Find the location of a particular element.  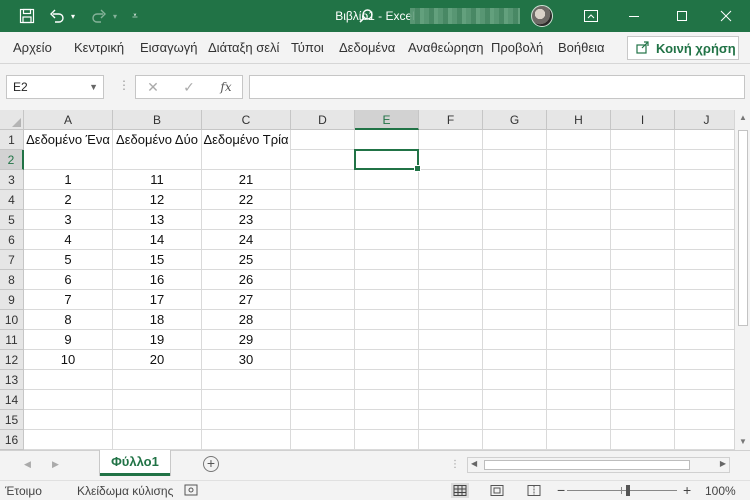

cell-G7 is located at coordinates (515, 260).